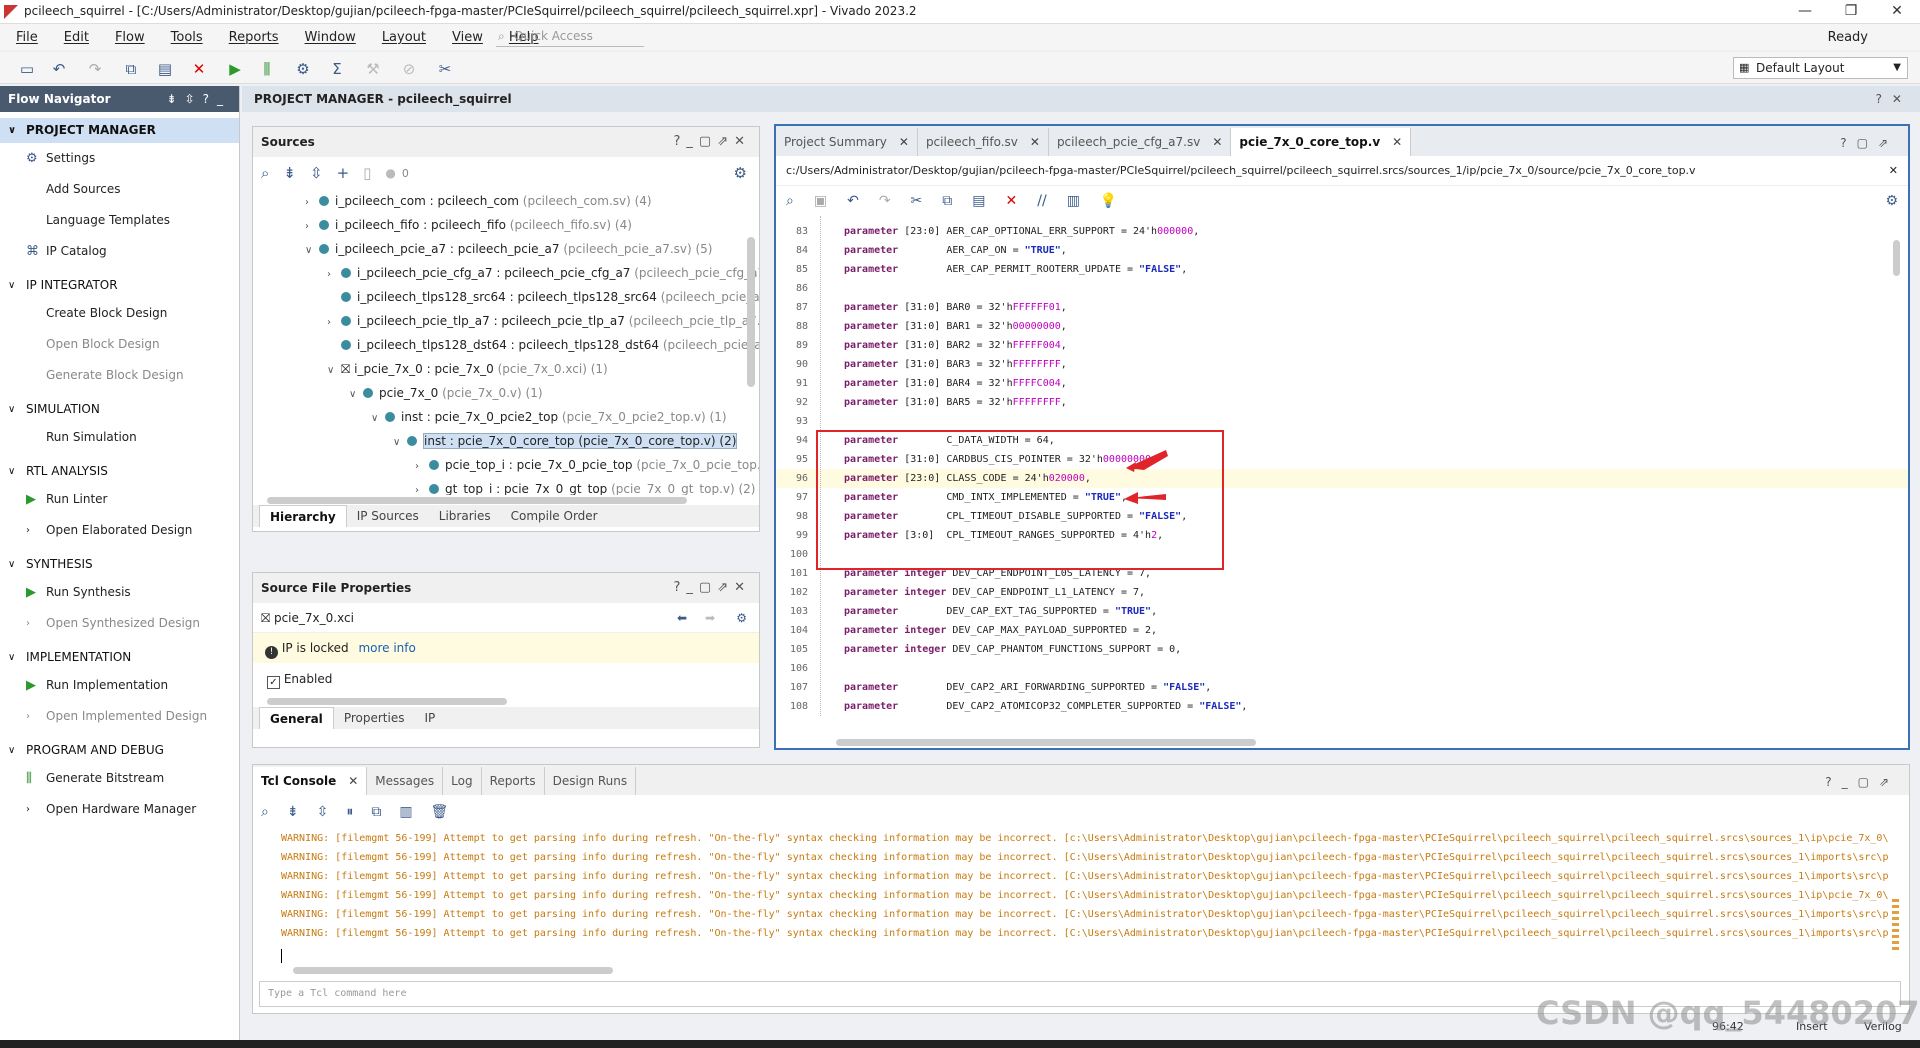 The width and height of the screenshot is (1920, 1048). What do you see at coordinates (388, 516) in the screenshot?
I see `tab-ip-sources: IP Sources` at bounding box center [388, 516].